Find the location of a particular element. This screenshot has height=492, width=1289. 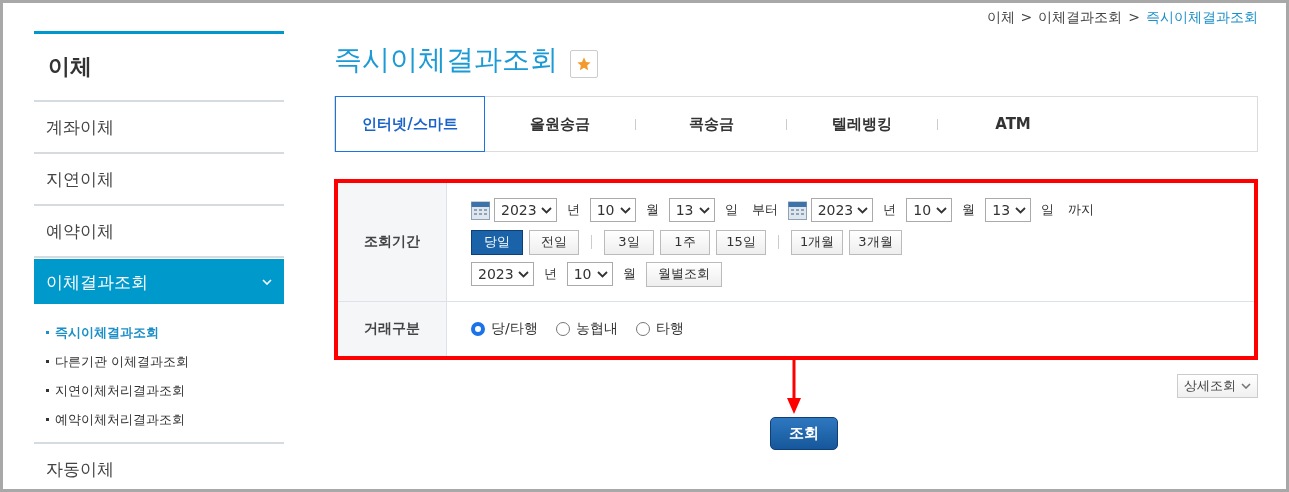

breadcrumb-item: 이체결과조회 is located at coordinates (1080, 18).